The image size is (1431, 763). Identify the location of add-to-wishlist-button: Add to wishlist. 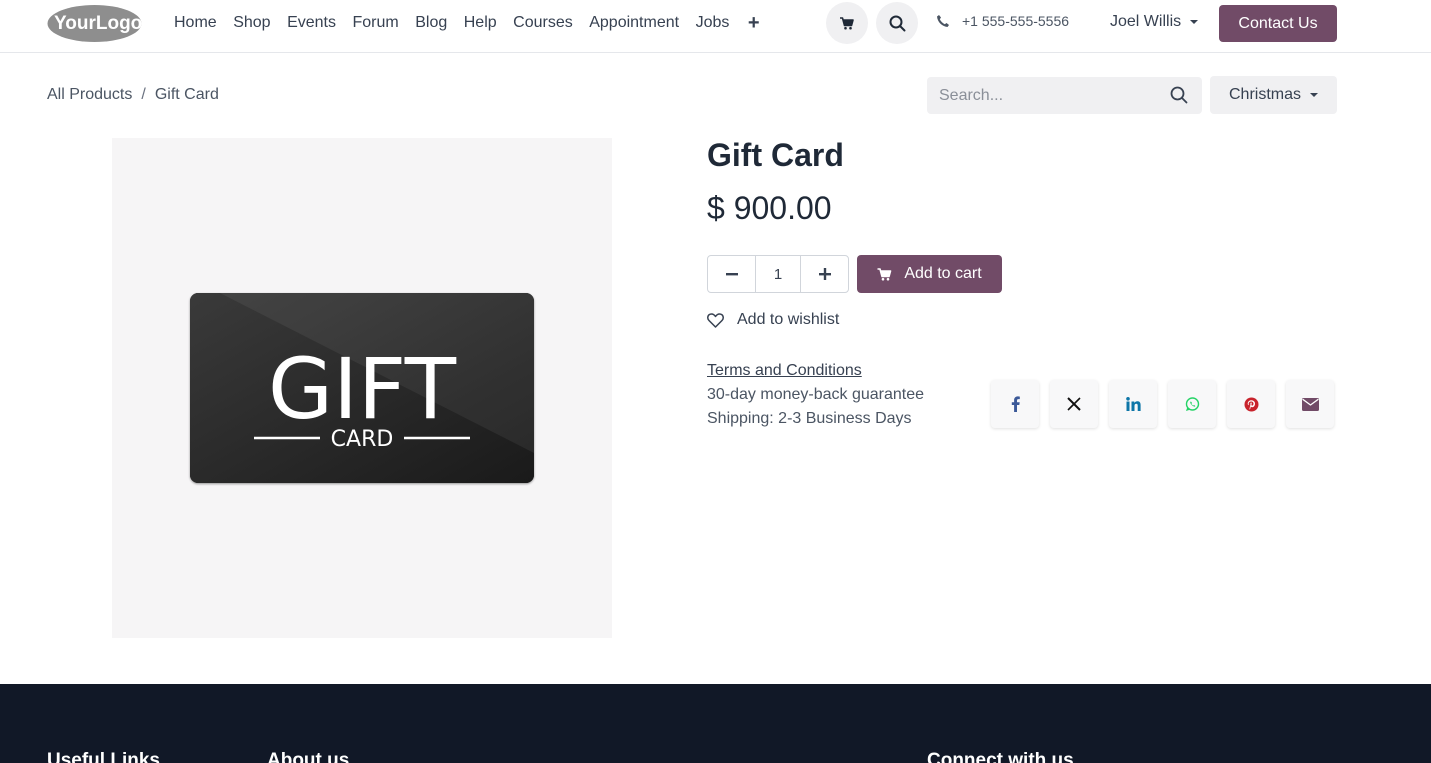
(773, 320).